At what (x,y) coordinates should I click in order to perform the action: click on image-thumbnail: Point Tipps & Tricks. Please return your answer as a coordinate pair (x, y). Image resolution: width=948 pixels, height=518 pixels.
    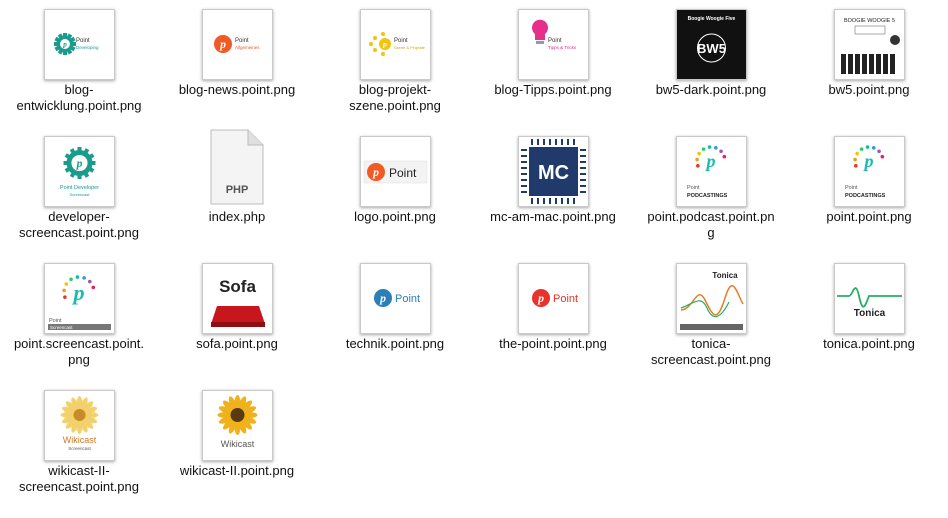
    Looking at the image, I should click on (553, 44).